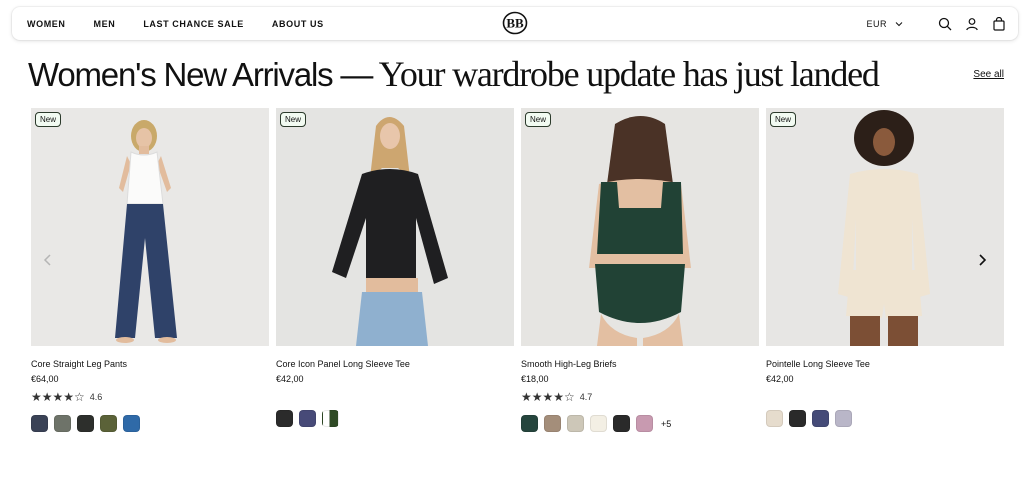 The height and width of the screenshot is (487, 1024). Describe the element at coordinates (640, 397) in the screenshot. I see `product-rating: ★★★★☆ 4.7` at that location.